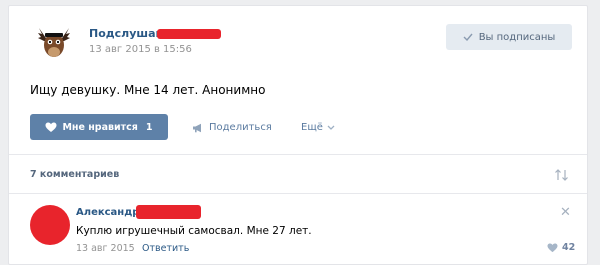 The image size is (600, 265). I want to click on share-button: Поделиться, so click(232, 127).